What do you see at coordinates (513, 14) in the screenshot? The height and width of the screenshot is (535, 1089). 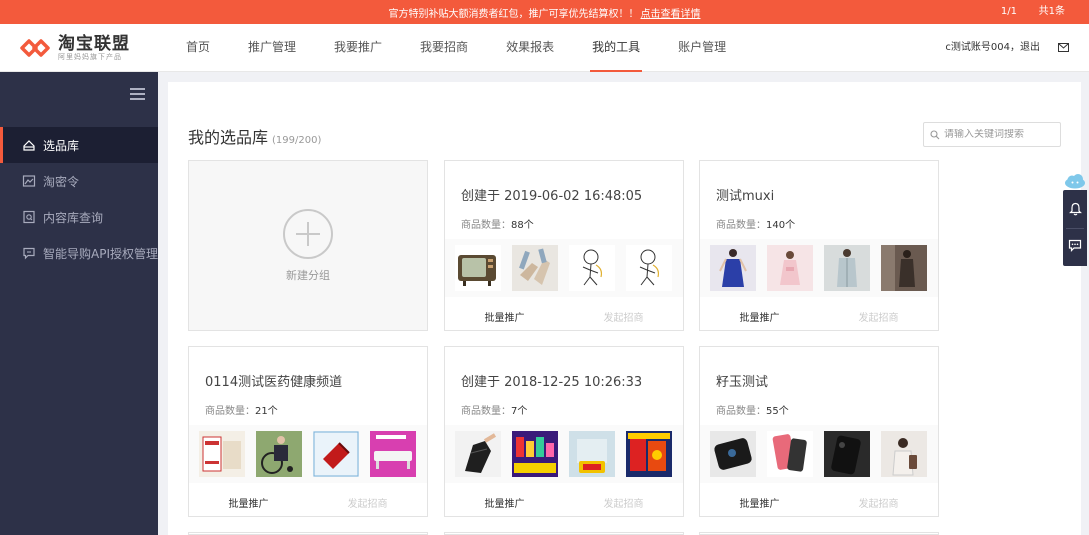 I see `banner-message: 官方特别补贴大额消费者红包，推广可享优先结算权！！` at bounding box center [513, 14].